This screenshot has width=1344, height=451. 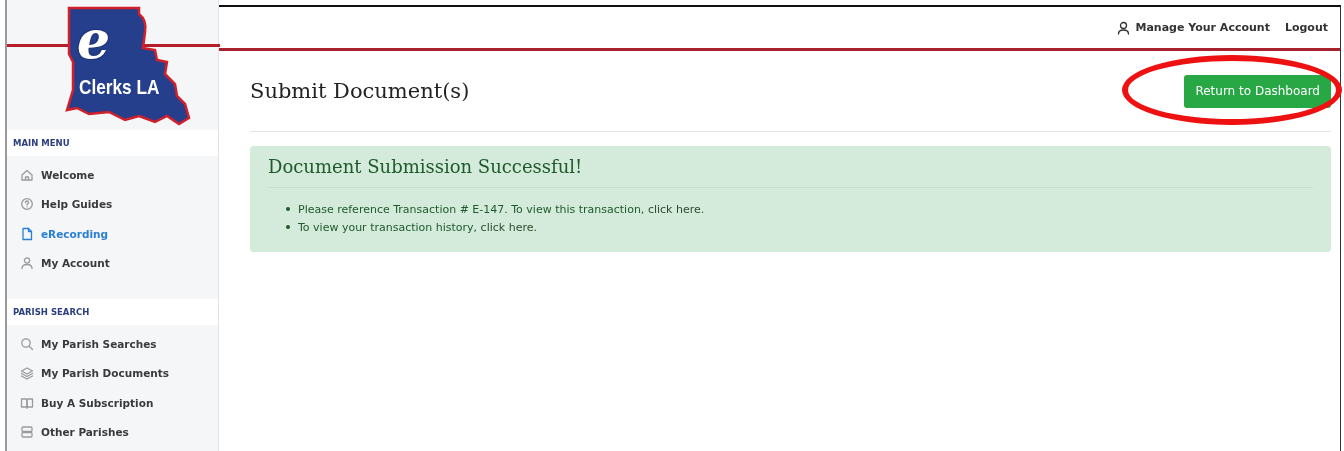 What do you see at coordinates (674, 209) in the screenshot?
I see `click-here-link: click here` at bounding box center [674, 209].